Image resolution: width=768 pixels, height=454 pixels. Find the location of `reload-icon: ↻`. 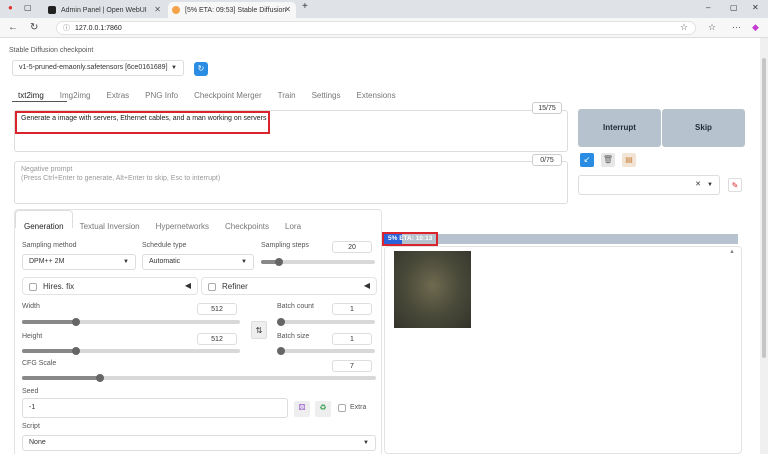

reload-icon: ↻ is located at coordinates (34, 27).